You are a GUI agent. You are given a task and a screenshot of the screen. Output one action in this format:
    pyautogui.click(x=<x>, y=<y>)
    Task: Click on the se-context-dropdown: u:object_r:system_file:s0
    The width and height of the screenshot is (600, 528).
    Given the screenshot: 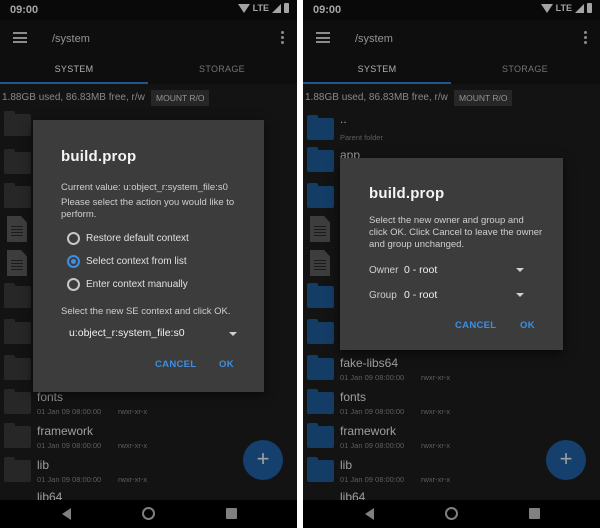 What is the action you would take?
    pyautogui.click(x=154, y=335)
    